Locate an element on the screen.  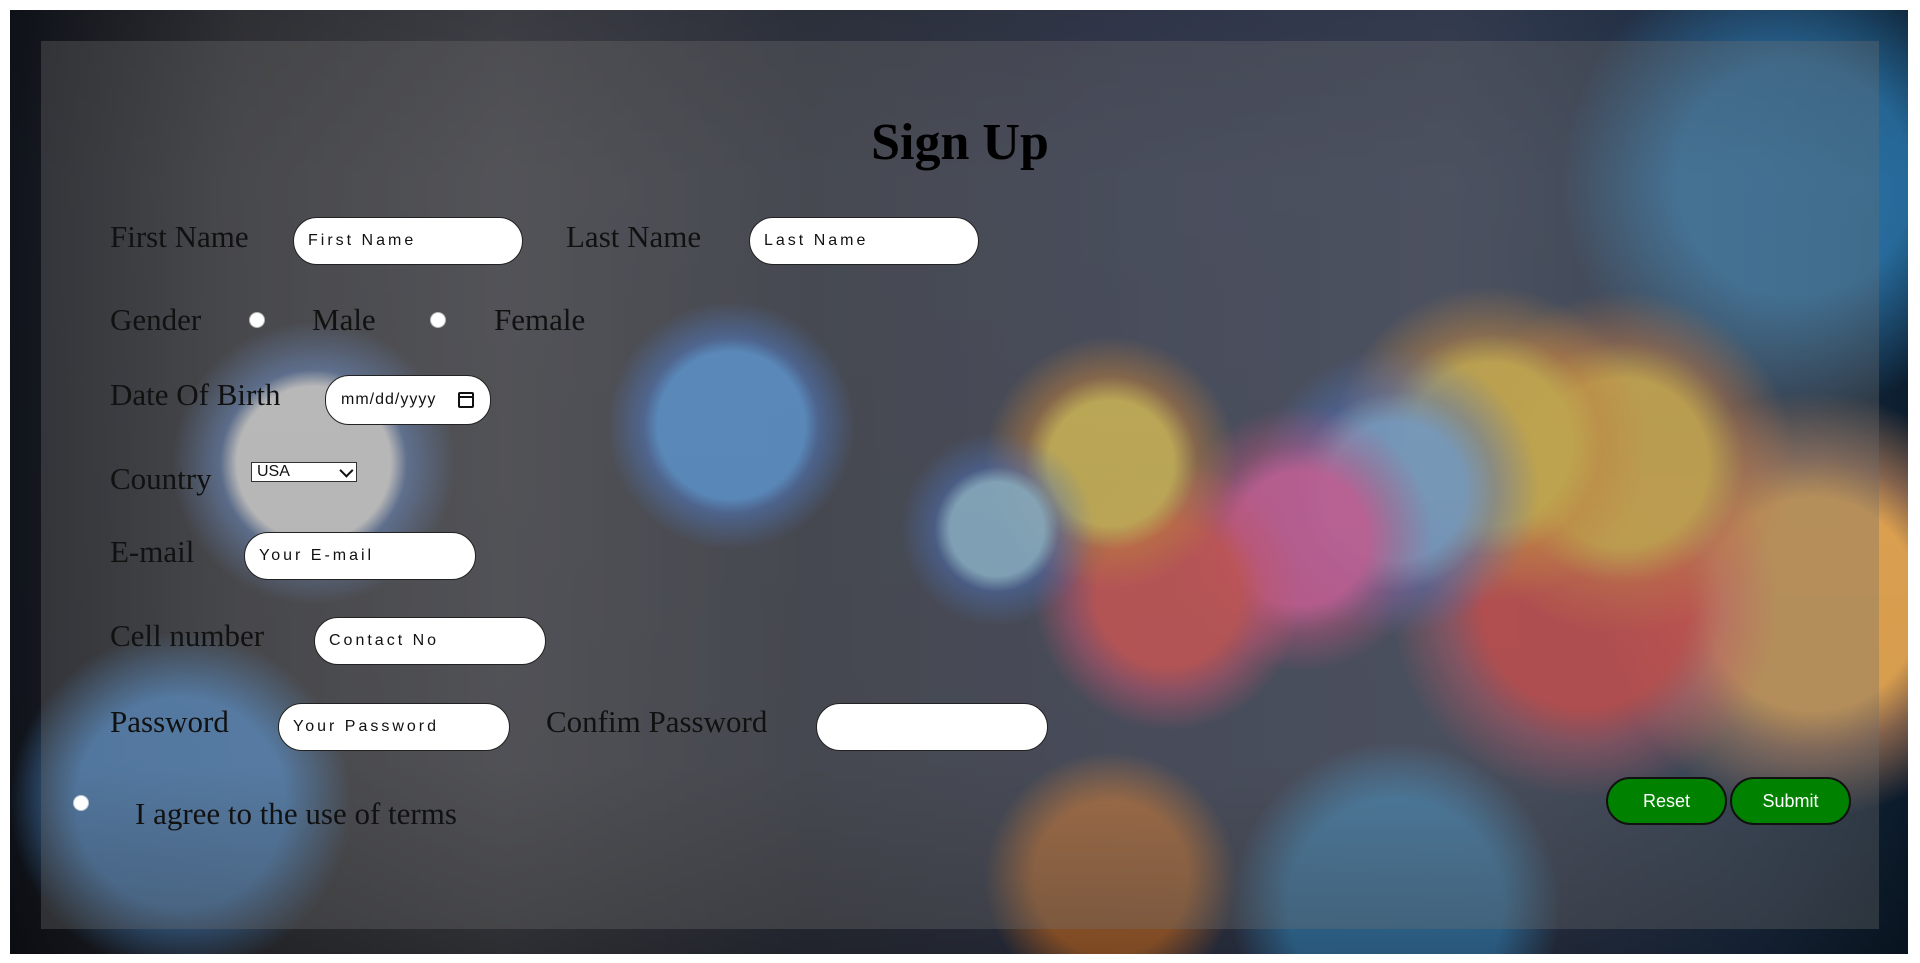
calendar-icon is located at coordinates (466, 400).